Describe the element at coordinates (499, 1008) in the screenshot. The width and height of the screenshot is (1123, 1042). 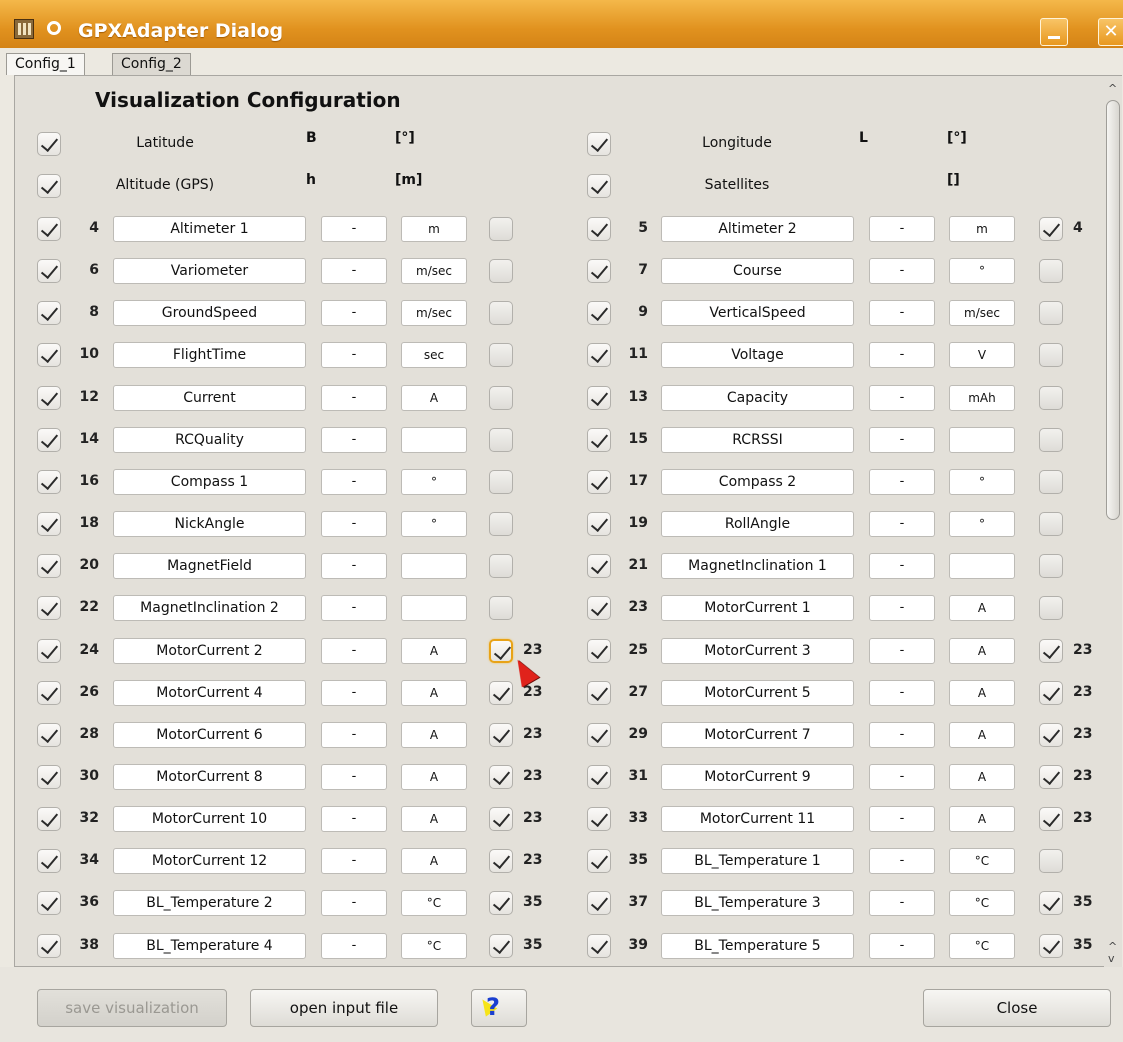
I see `whats-this-help-button: ?` at that location.